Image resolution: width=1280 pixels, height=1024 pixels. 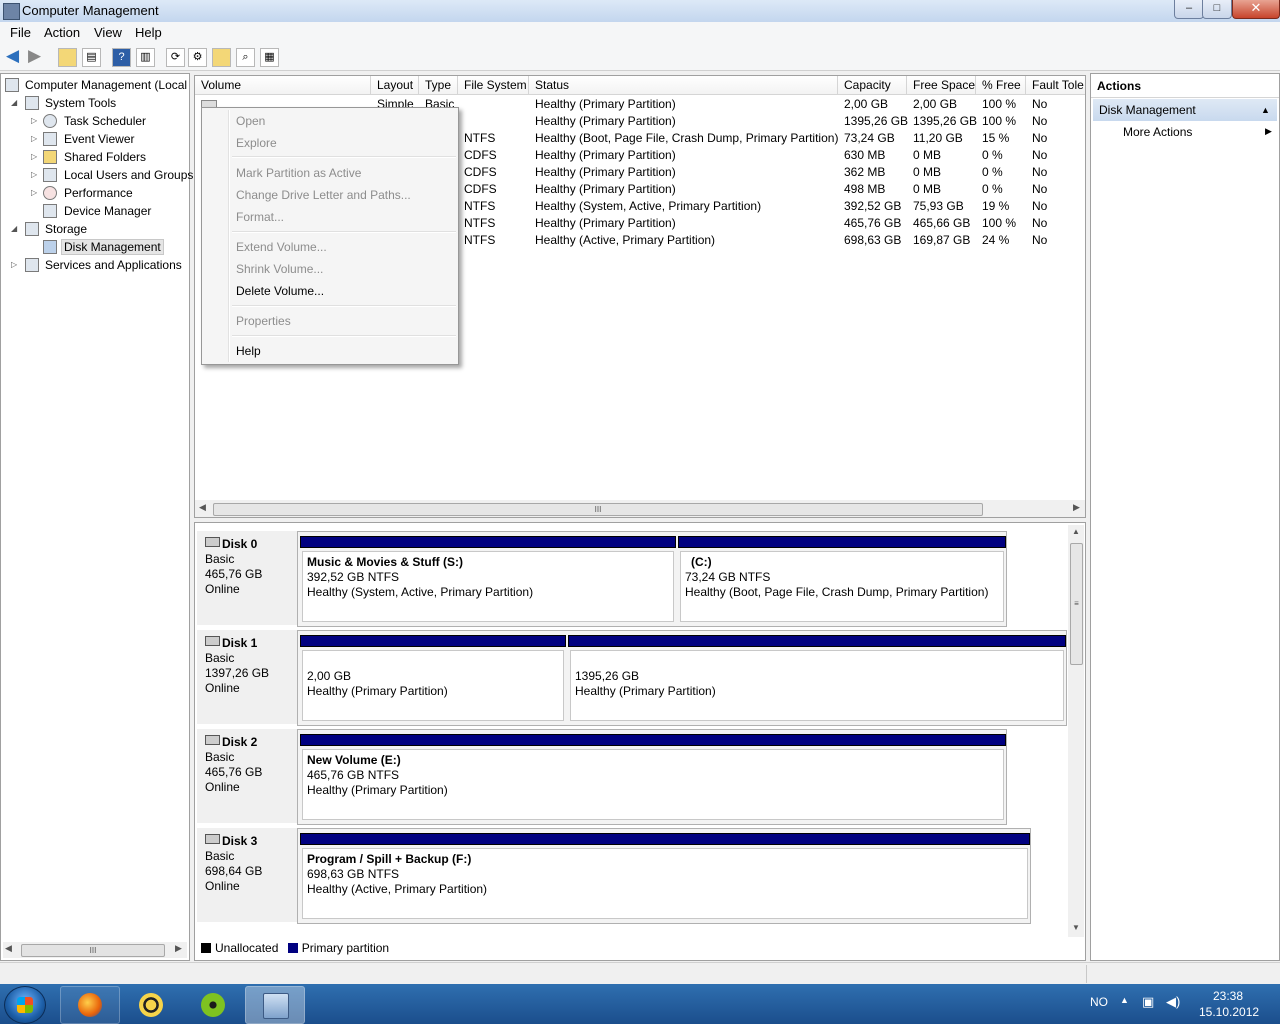 What do you see at coordinates (213, 1005) in the screenshot?
I see `taskbar-spotify` at bounding box center [213, 1005].